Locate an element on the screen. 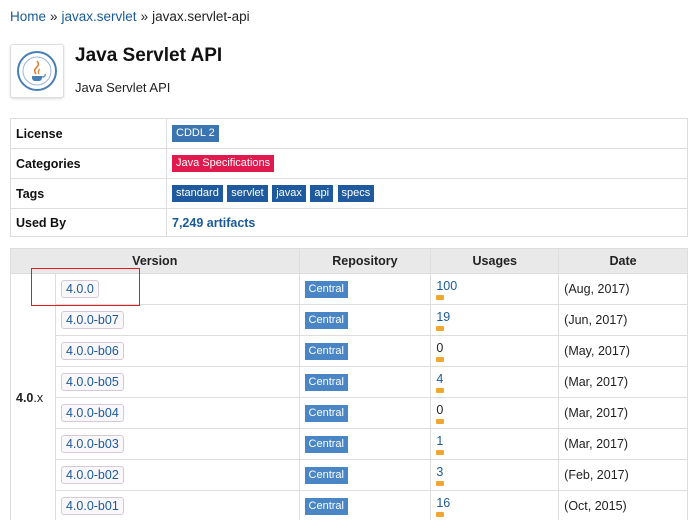  tag-standard: standard is located at coordinates (197, 193).